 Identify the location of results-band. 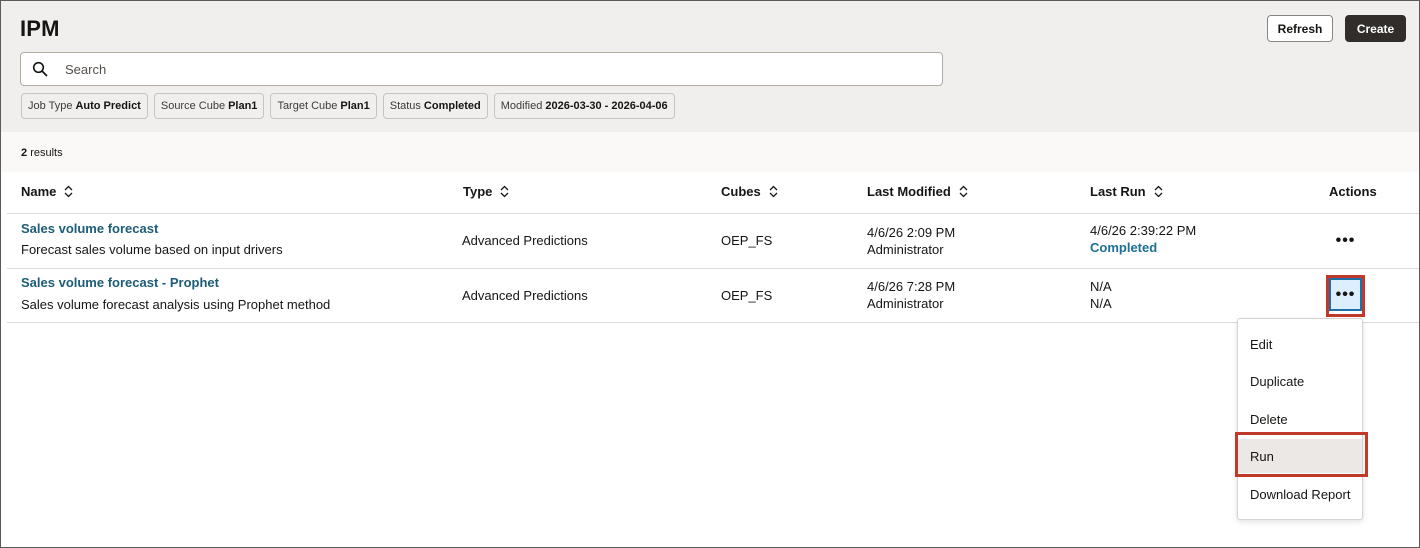
(710, 152).